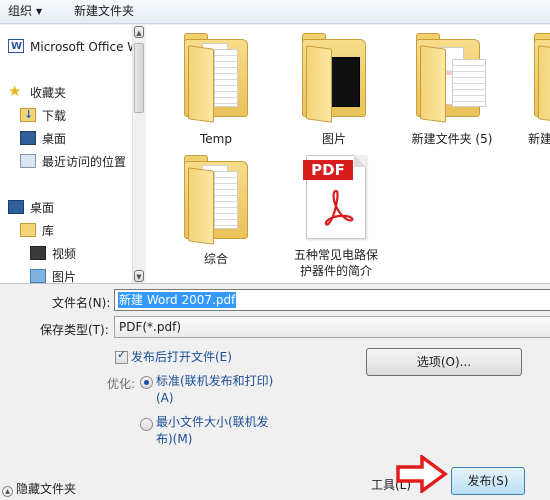  What do you see at coordinates (452, 139) in the screenshot?
I see `file-name: 新建文件夹 (5)` at bounding box center [452, 139].